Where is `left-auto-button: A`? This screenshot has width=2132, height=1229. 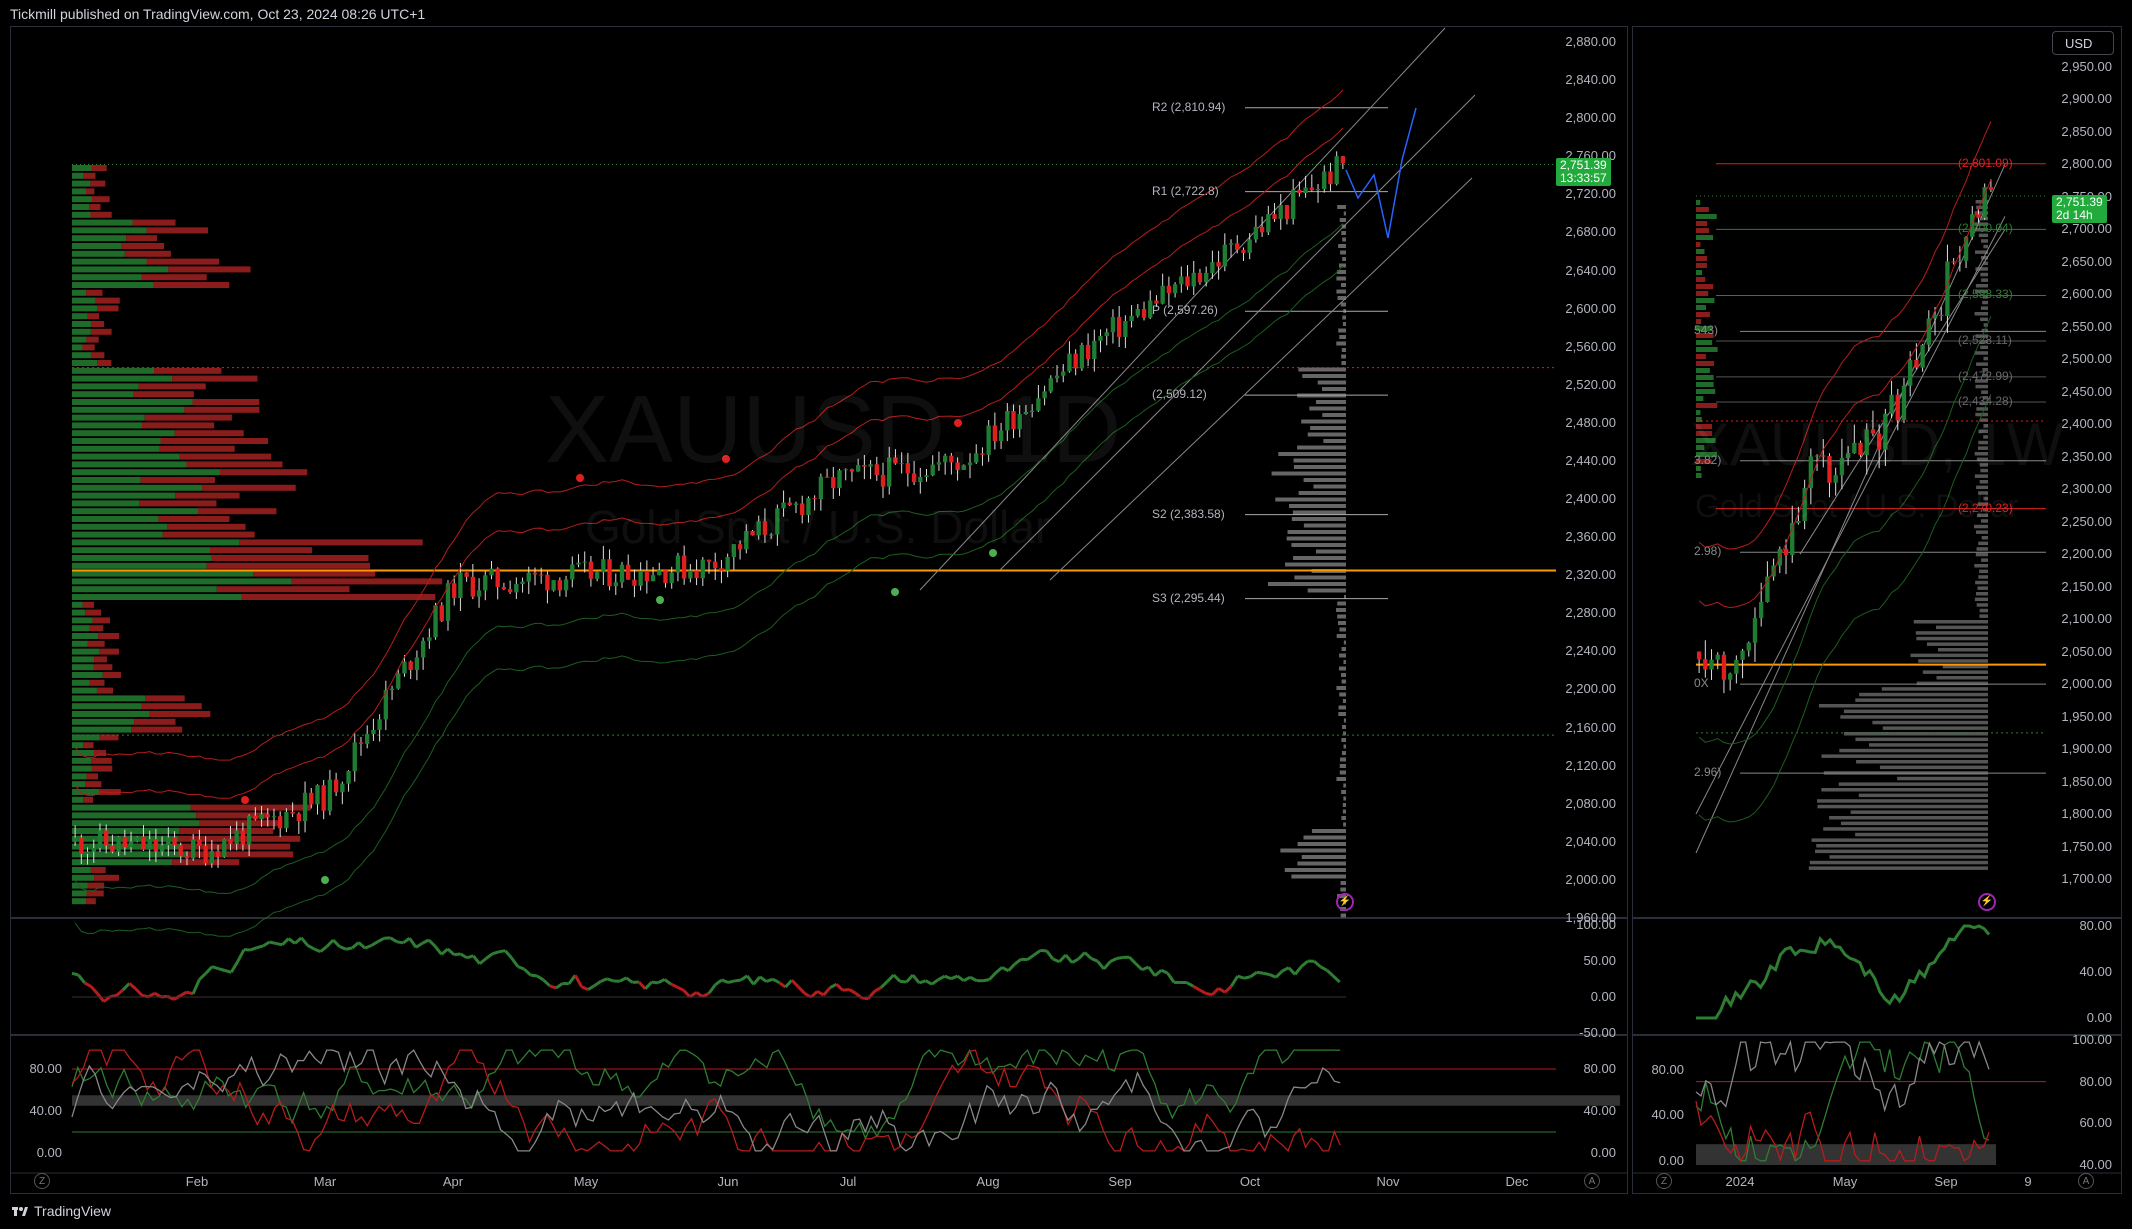
left-auto-button: A is located at coordinates (1592, 1181).